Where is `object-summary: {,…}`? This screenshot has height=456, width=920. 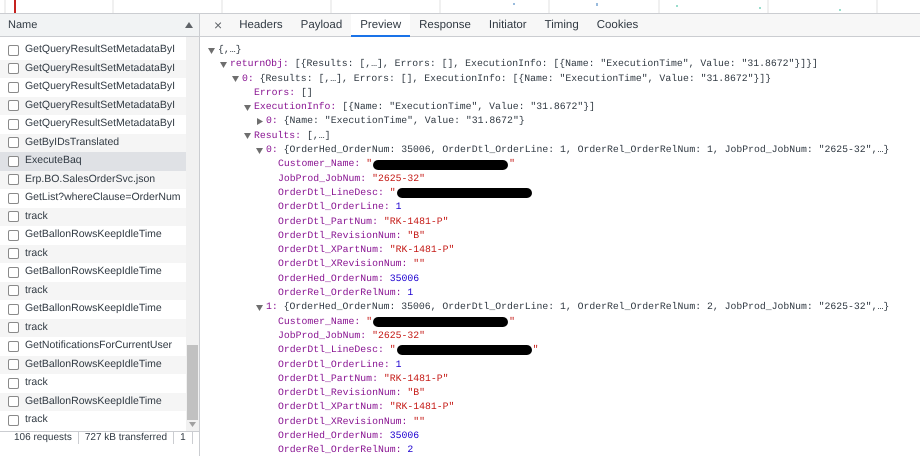
object-summary: {,…} is located at coordinates (230, 50).